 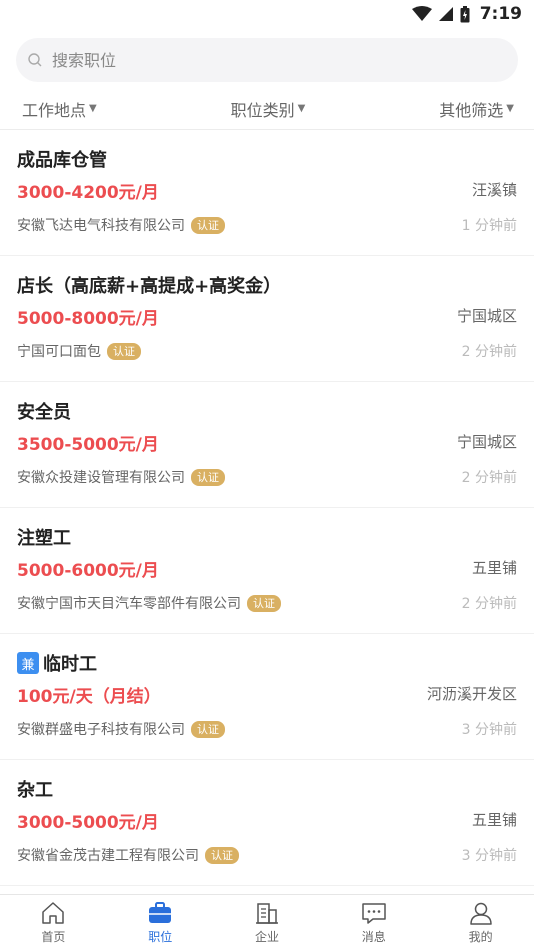 I want to click on signal-icon, so click(x=445, y=14).